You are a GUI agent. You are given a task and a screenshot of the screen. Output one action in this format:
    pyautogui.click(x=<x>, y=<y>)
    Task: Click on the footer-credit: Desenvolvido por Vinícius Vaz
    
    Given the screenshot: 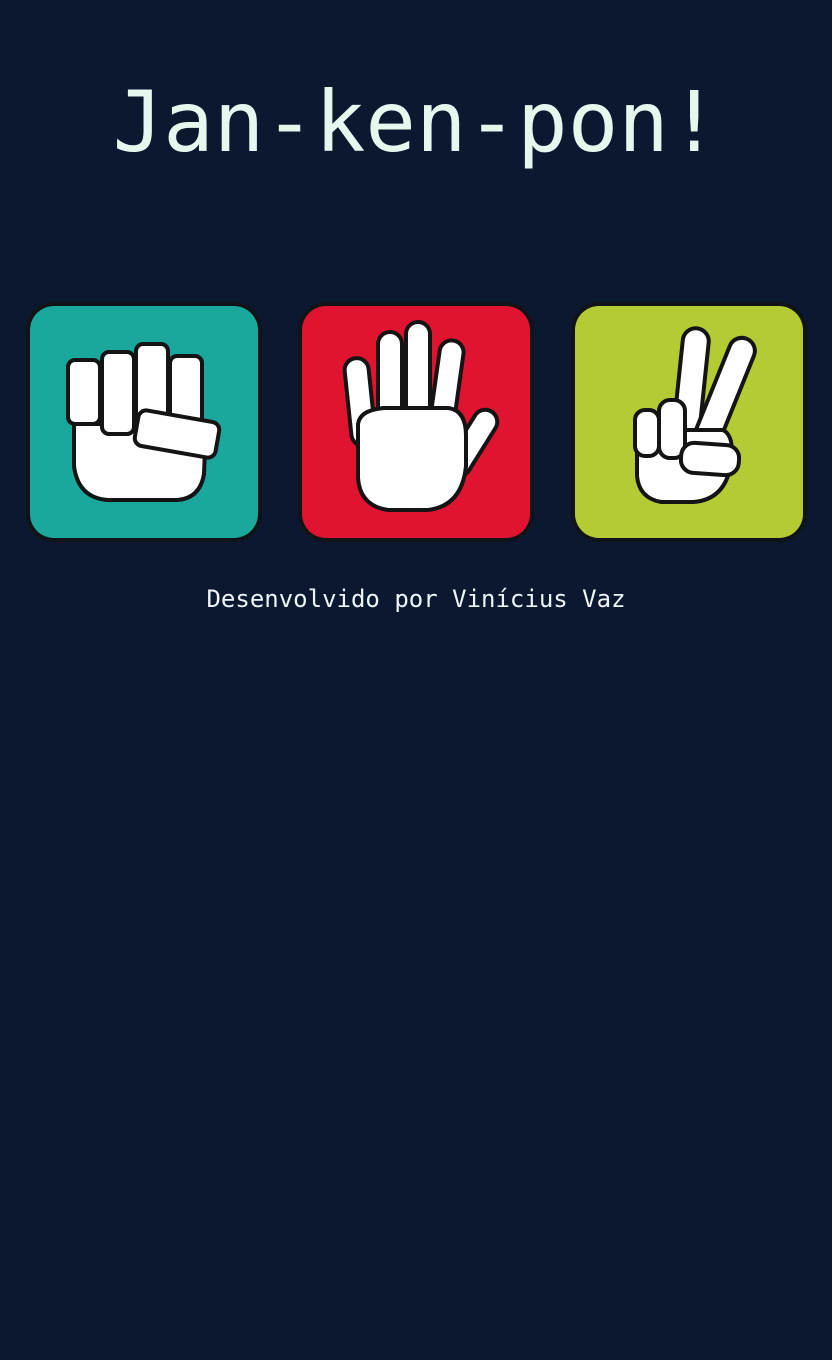 What is the action you would take?
    pyautogui.click(x=416, y=599)
    